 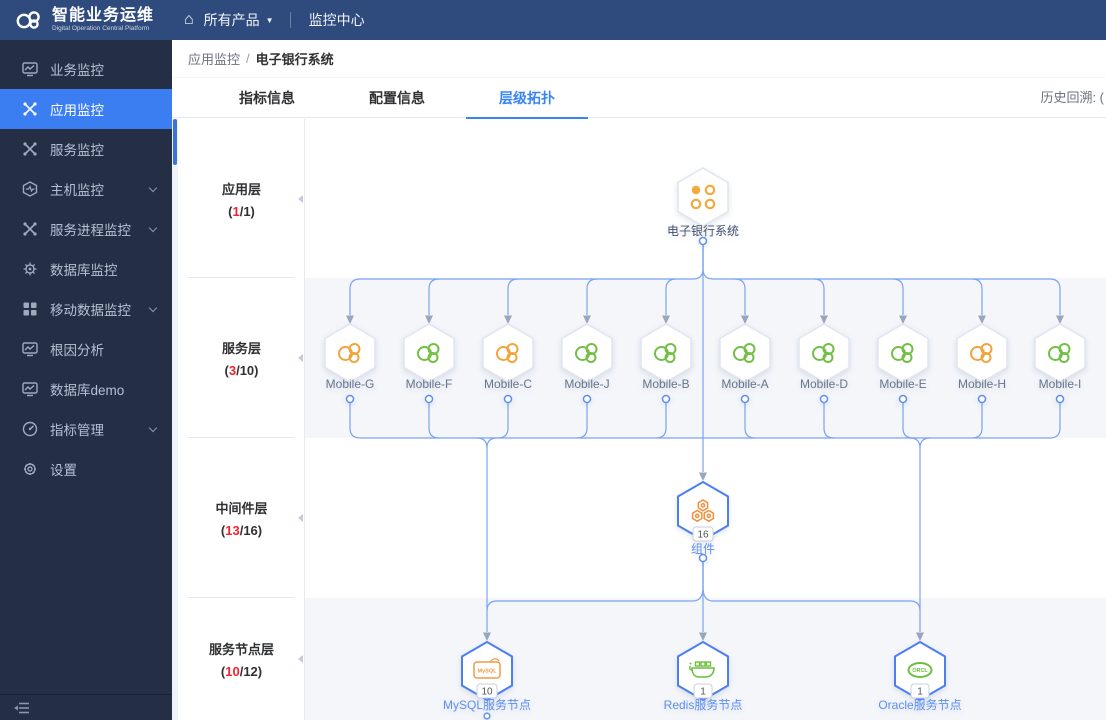 I want to click on monitor-center-label: 监控中心, so click(x=337, y=20).